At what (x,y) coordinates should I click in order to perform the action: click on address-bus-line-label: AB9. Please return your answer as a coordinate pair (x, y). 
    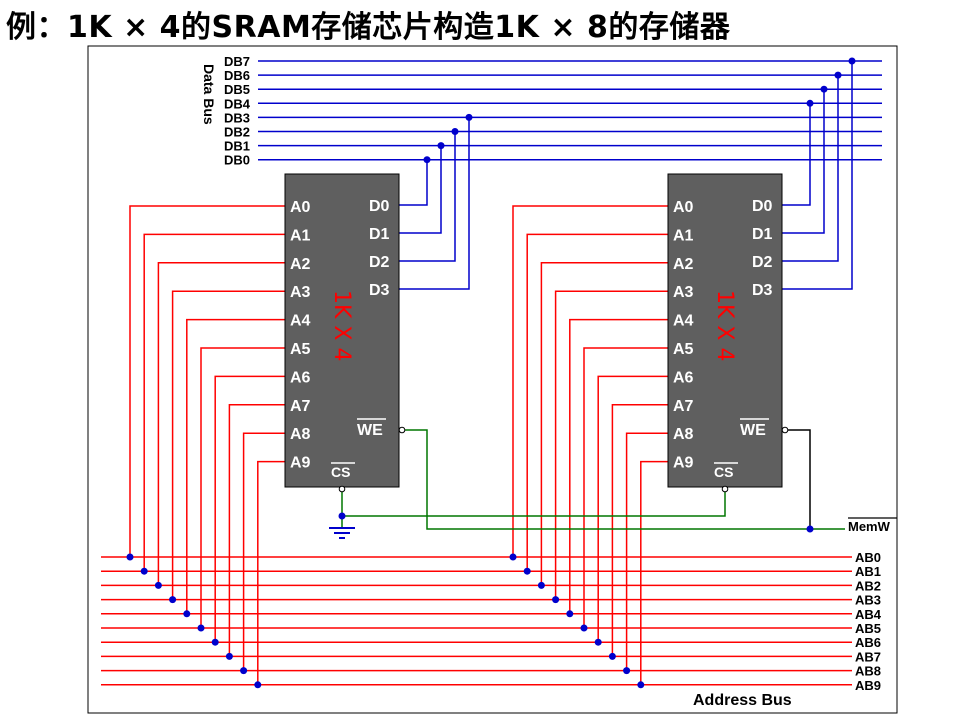
    Looking at the image, I should click on (868, 685).